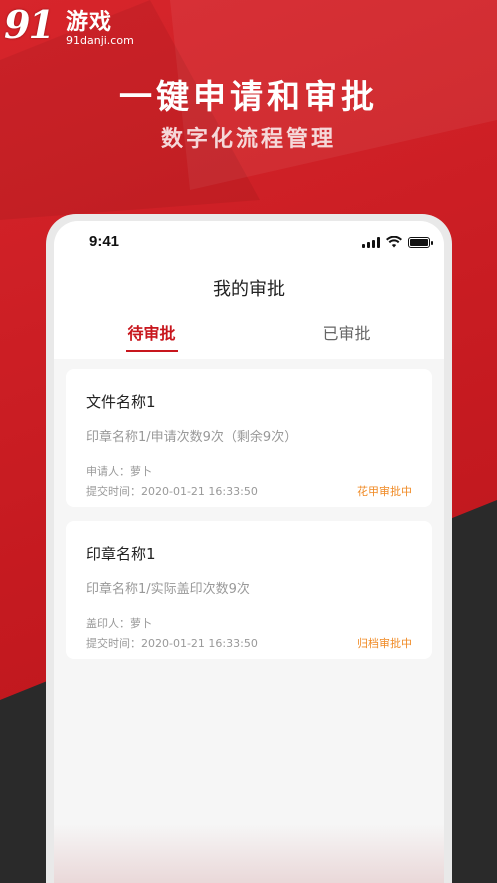  What do you see at coordinates (371, 242) in the screenshot?
I see `signal-icon` at bounding box center [371, 242].